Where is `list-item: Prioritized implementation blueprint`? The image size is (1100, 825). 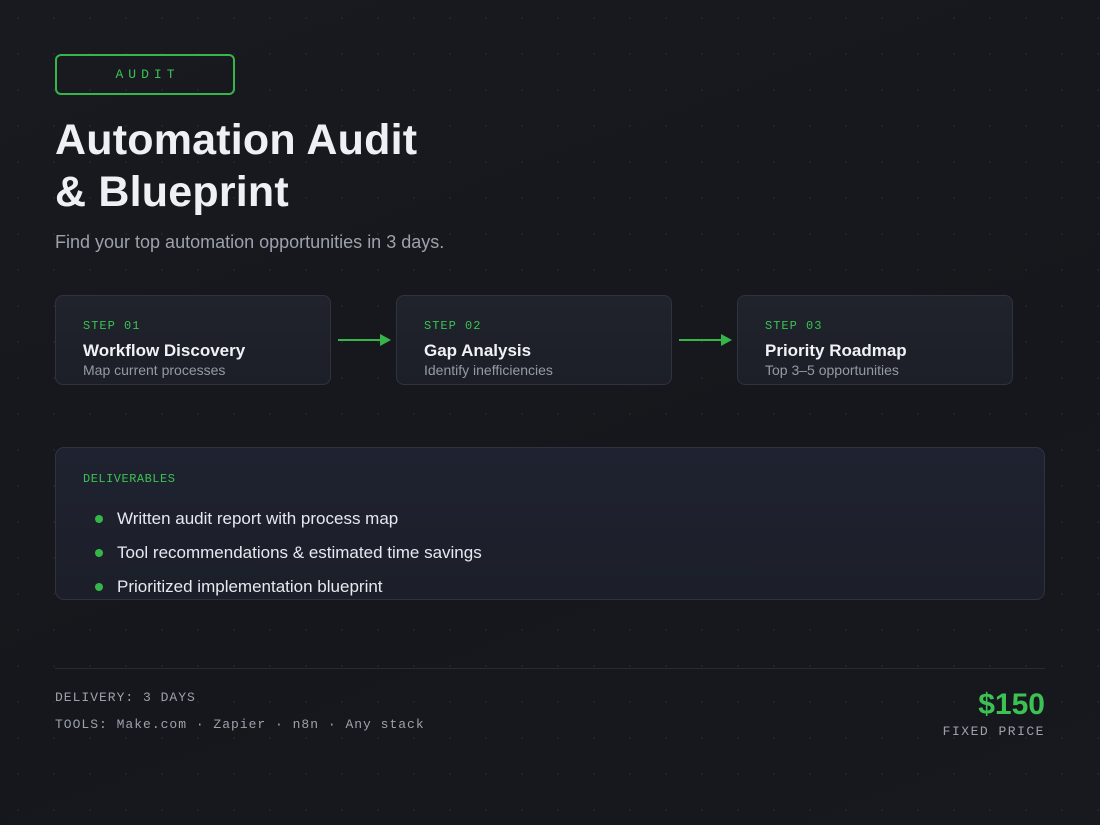
list-item: Prioritized implementation blueprint is located at coordinates (563, 587).